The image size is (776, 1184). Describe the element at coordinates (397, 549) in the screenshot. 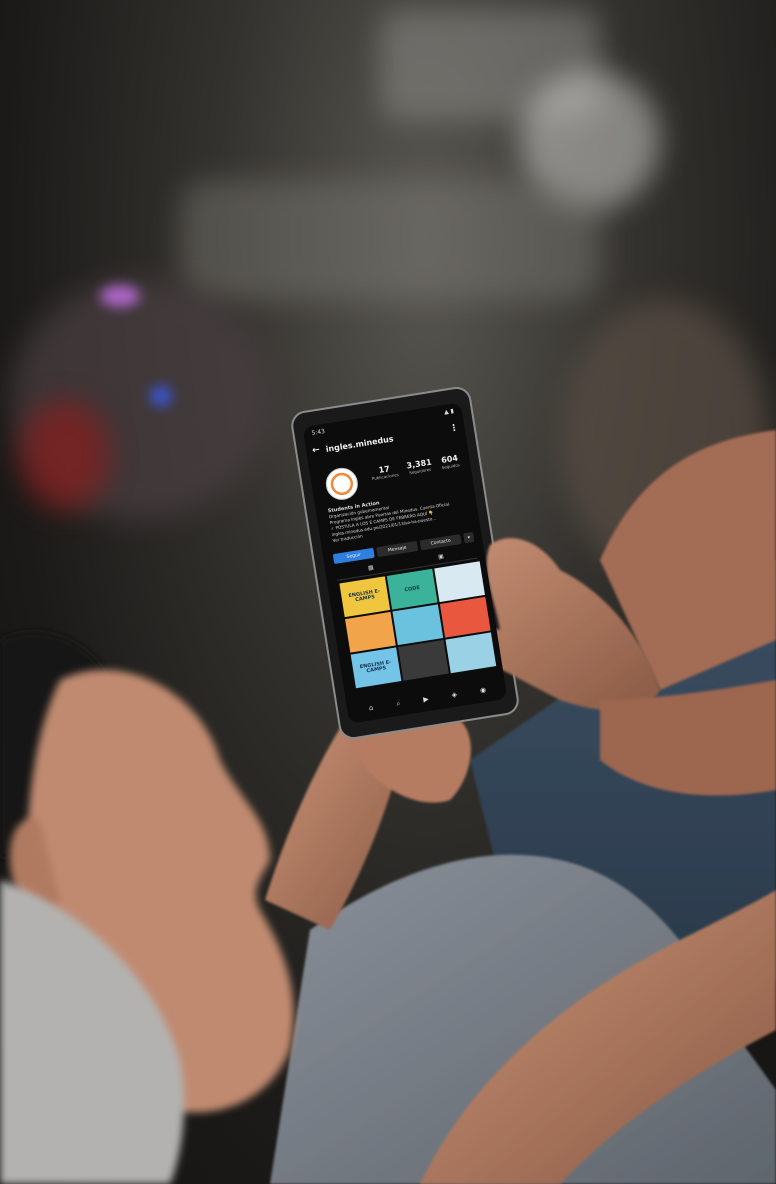

I see `message-button: Mensaje` at that location.